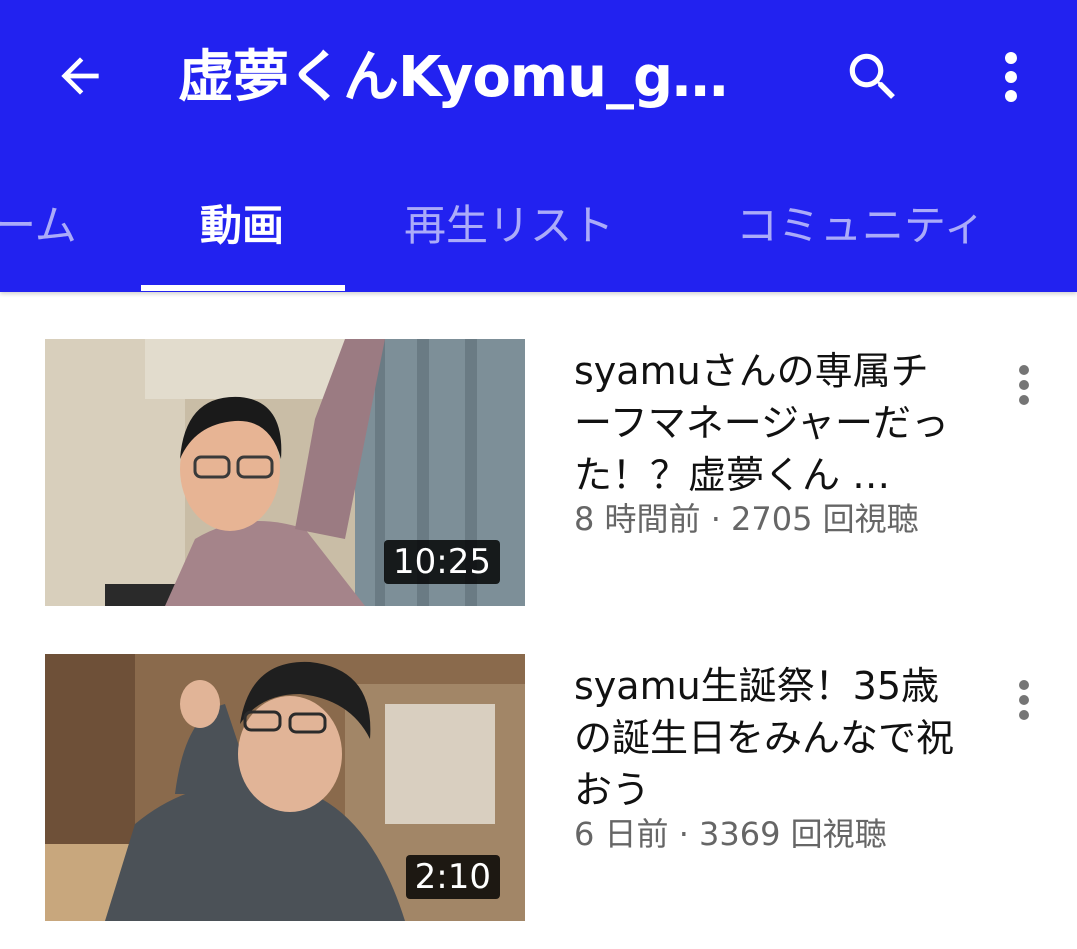 This screenshot has width=1077, height=949. I want to click on video-title: syamu生誕祭！35歳の誕生日をみんなで祝おう, so click(769, 738).